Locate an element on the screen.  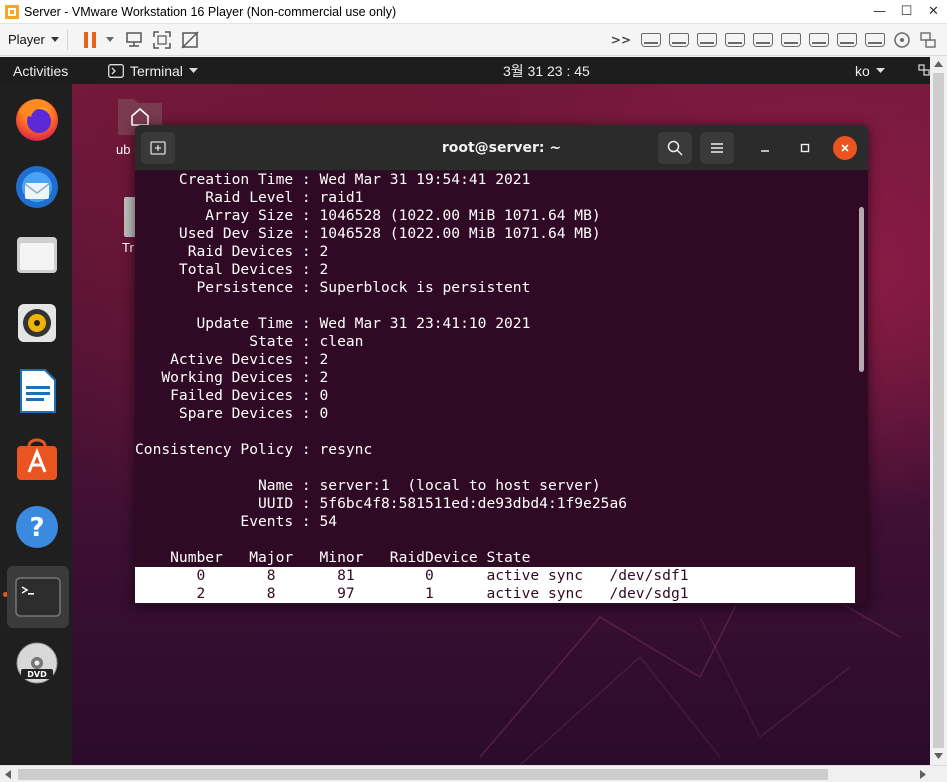
terminal-line: Creation Time : Wed Mar 31 19:54:41 2021 is located at coordinates (333, 179).